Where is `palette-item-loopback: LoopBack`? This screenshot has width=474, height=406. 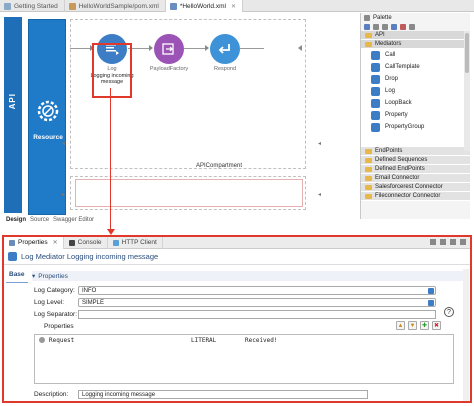 palette-item-loopback: LoopBack is located at coordinates (420, 103).